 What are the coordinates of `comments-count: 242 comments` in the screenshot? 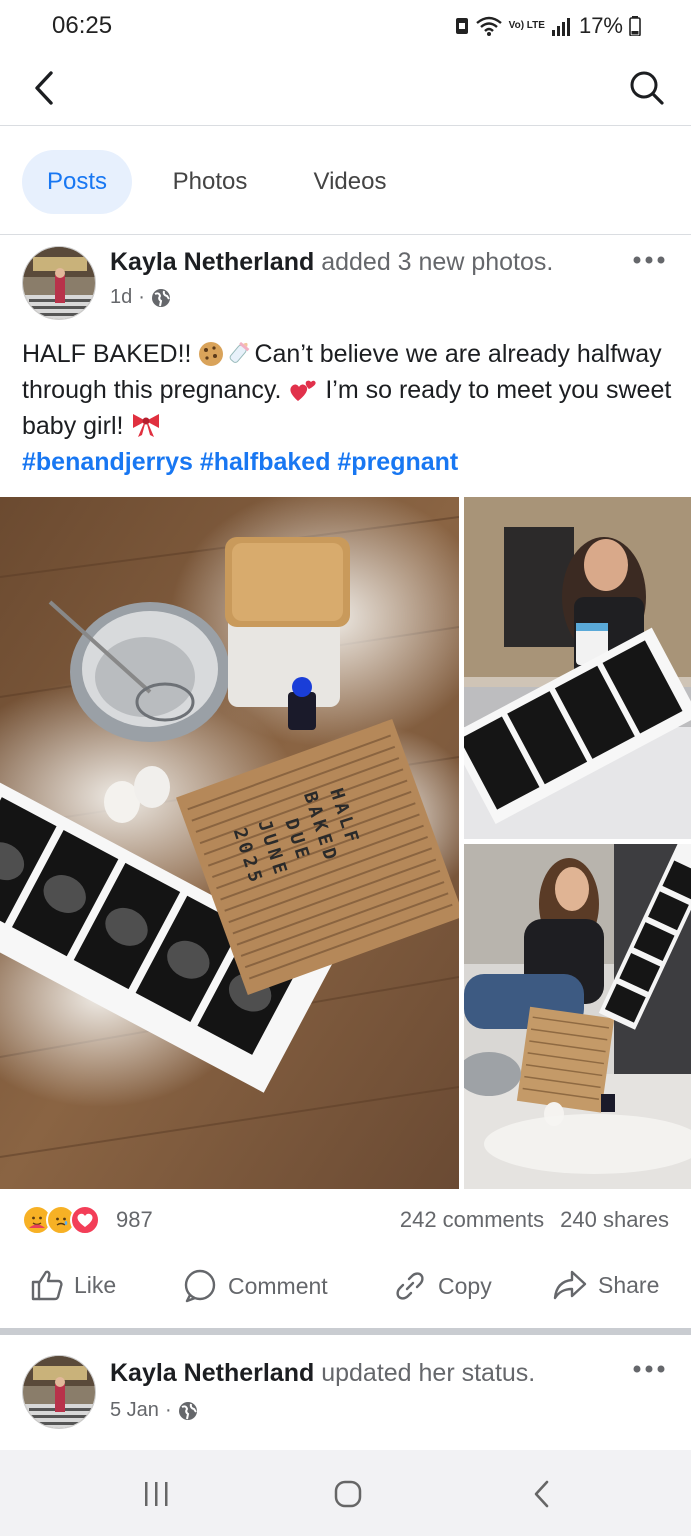 It's located at (472, 1220).